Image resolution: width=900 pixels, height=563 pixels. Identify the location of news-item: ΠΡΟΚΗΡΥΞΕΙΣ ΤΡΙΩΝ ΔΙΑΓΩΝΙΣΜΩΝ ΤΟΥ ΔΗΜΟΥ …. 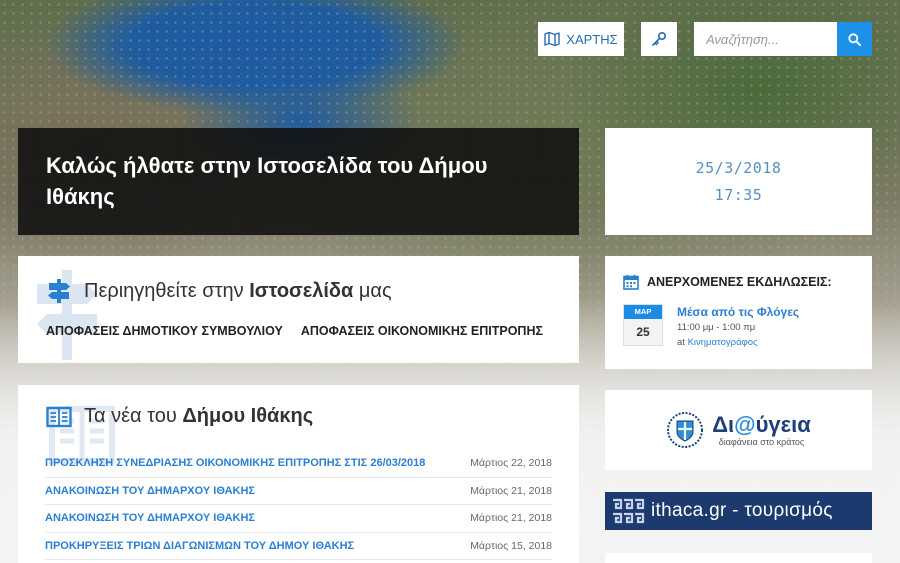
(298, 546).